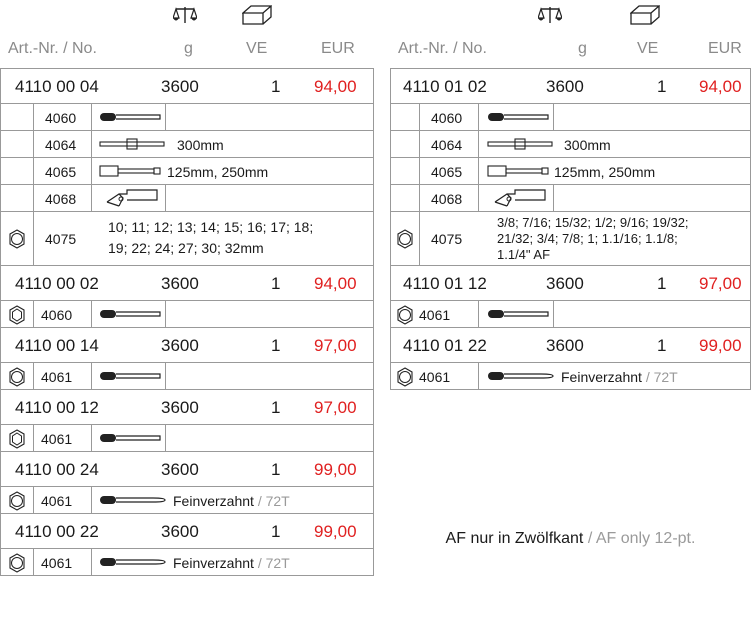 The height and width of the screenshot is (643, 751). Describe the element at coordinates (17, 315) in the screenshot. I see `socket-6pt-icon` at that location.